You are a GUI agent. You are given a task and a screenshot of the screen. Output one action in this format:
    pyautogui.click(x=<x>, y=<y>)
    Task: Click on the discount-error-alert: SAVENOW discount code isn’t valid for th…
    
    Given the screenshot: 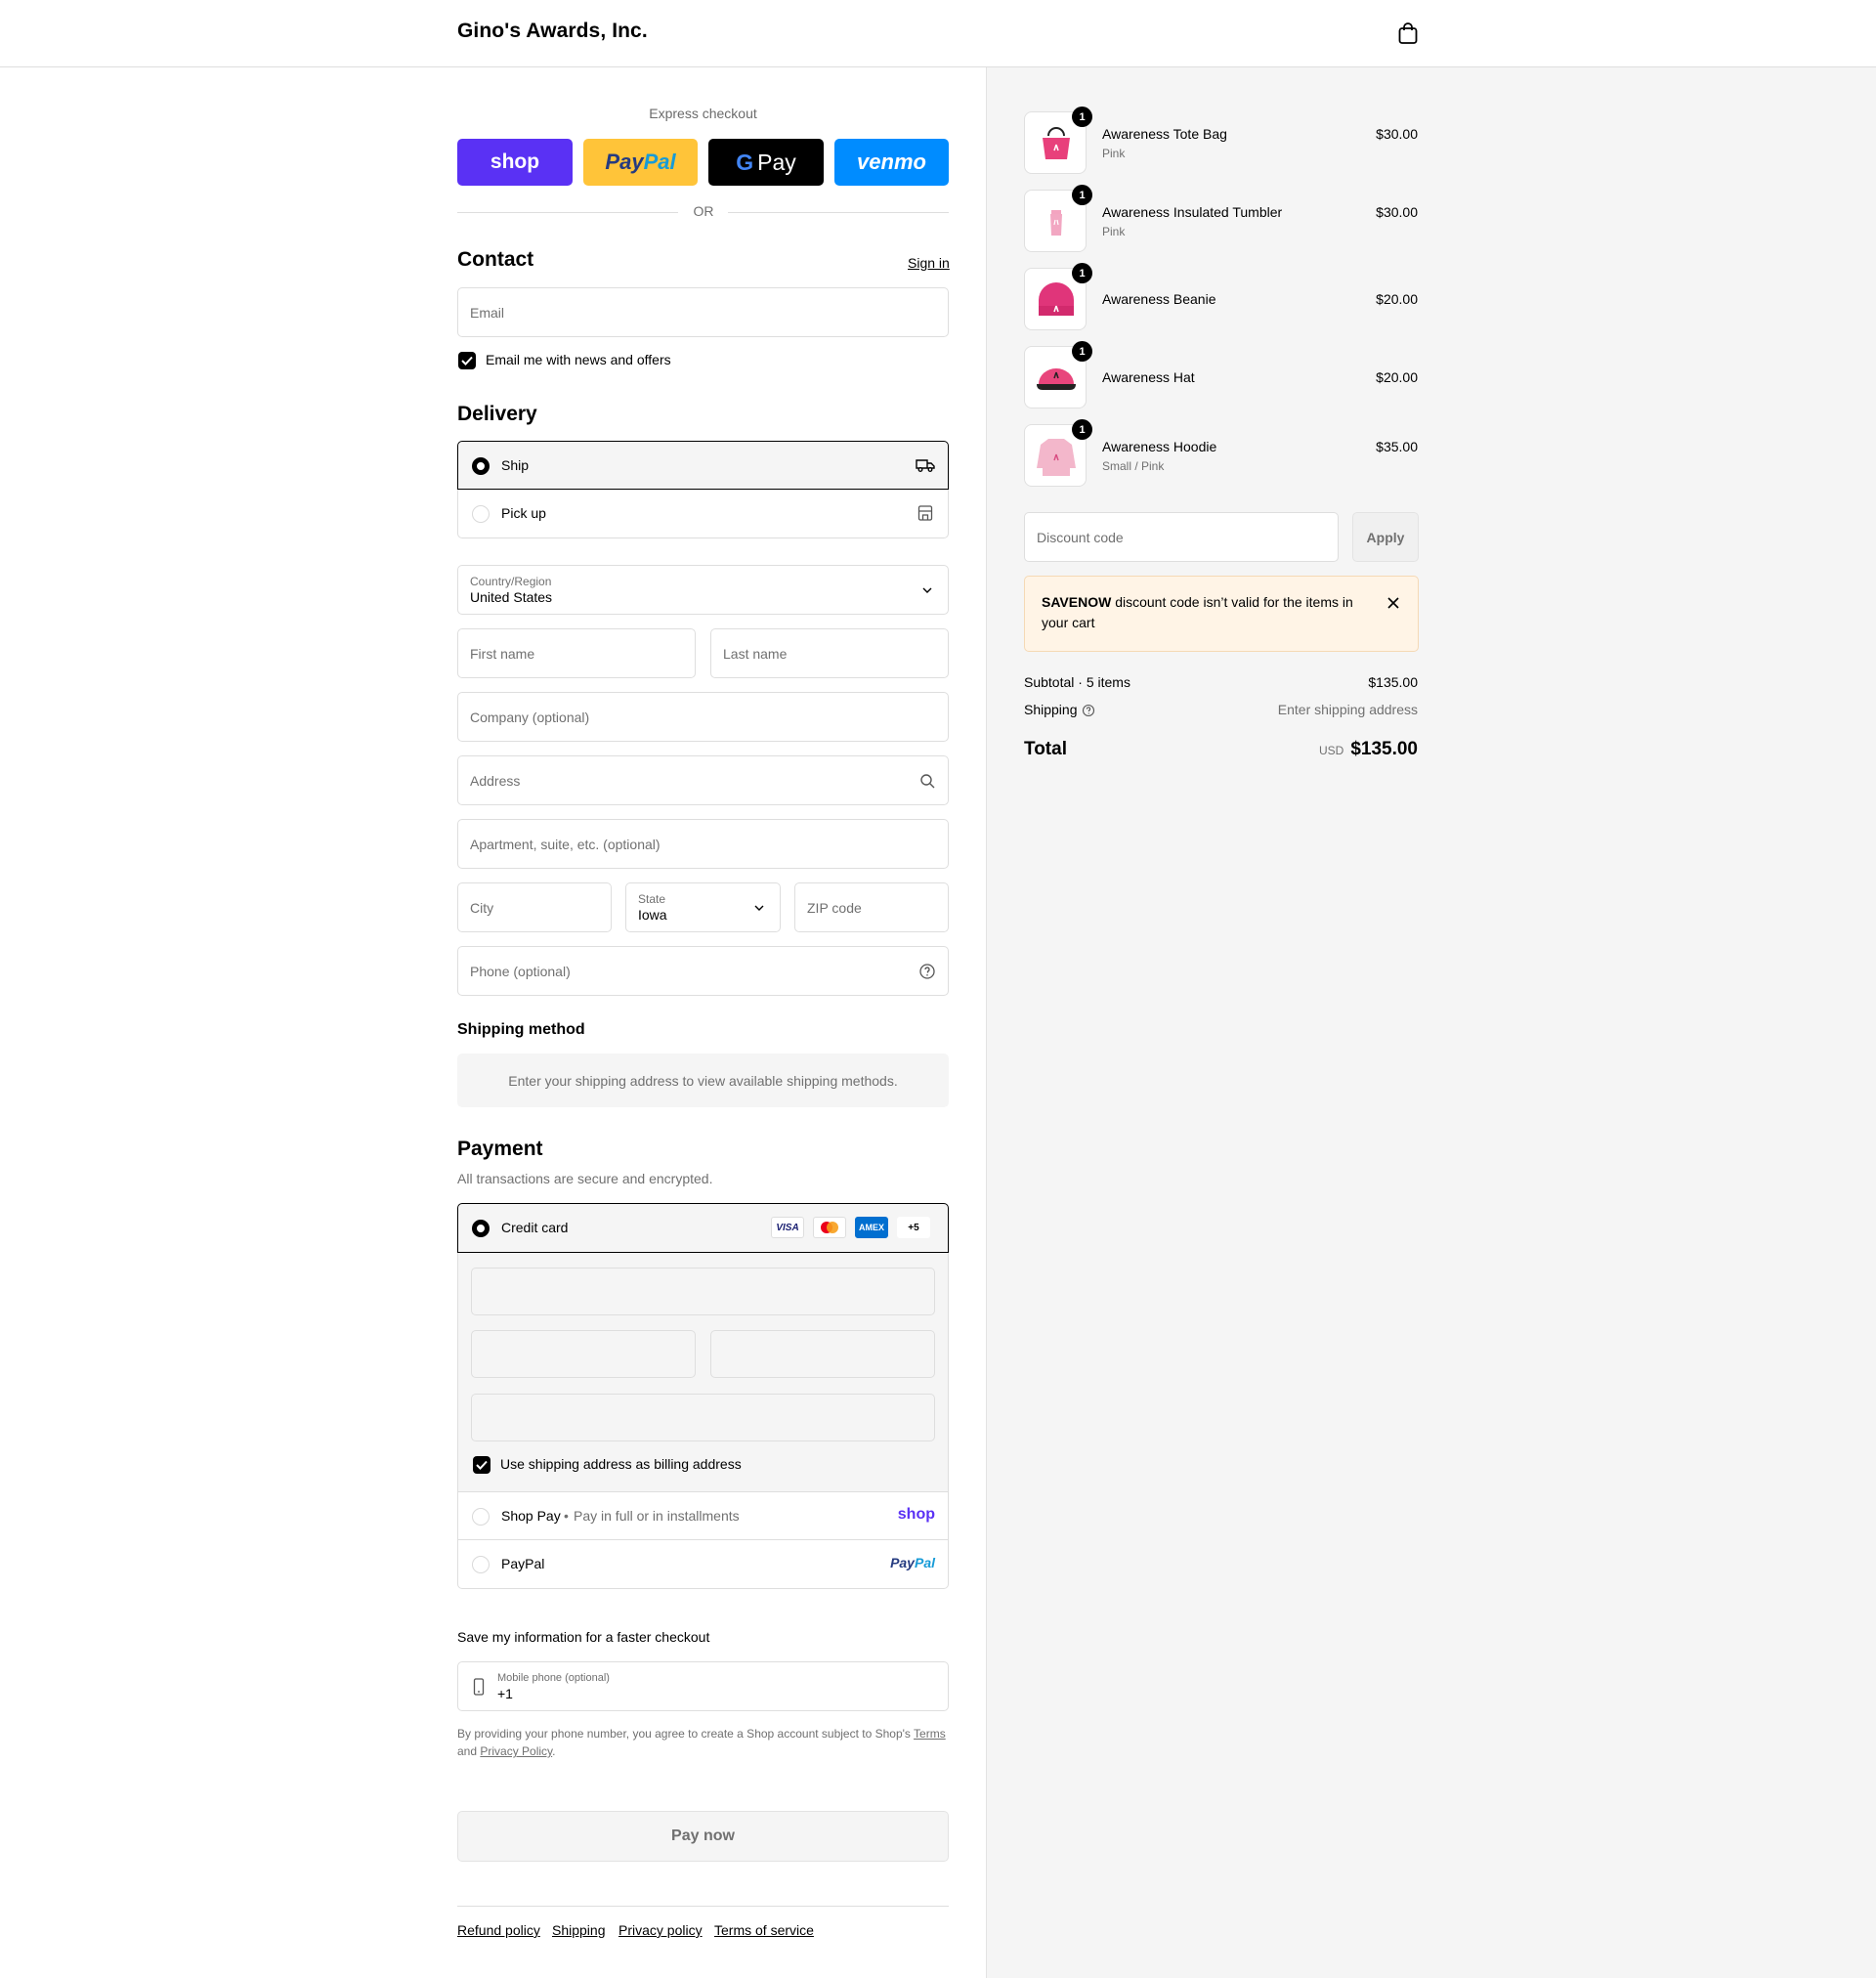 What is the action you would take?
    pyautogui.click(x=1221, y=614)
    